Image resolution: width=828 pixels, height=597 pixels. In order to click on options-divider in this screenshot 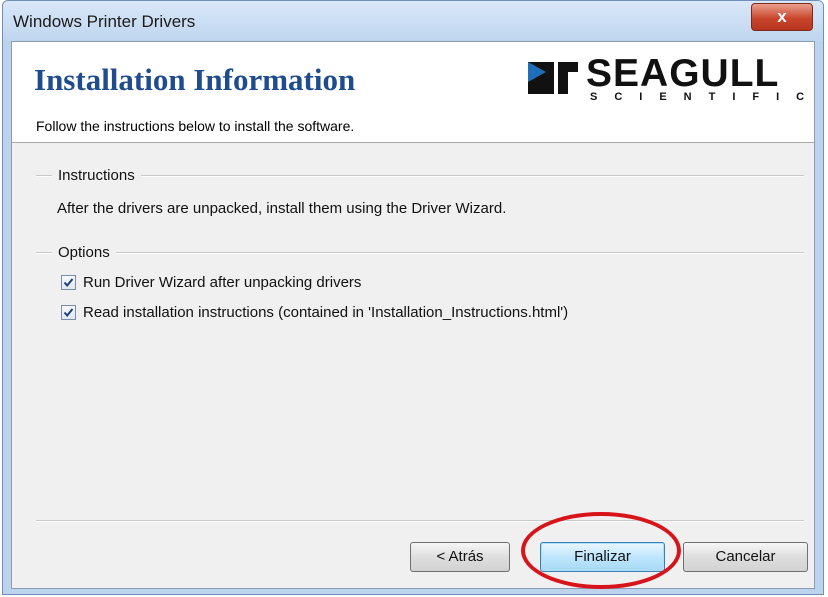, I will do `click(420, 253)`.